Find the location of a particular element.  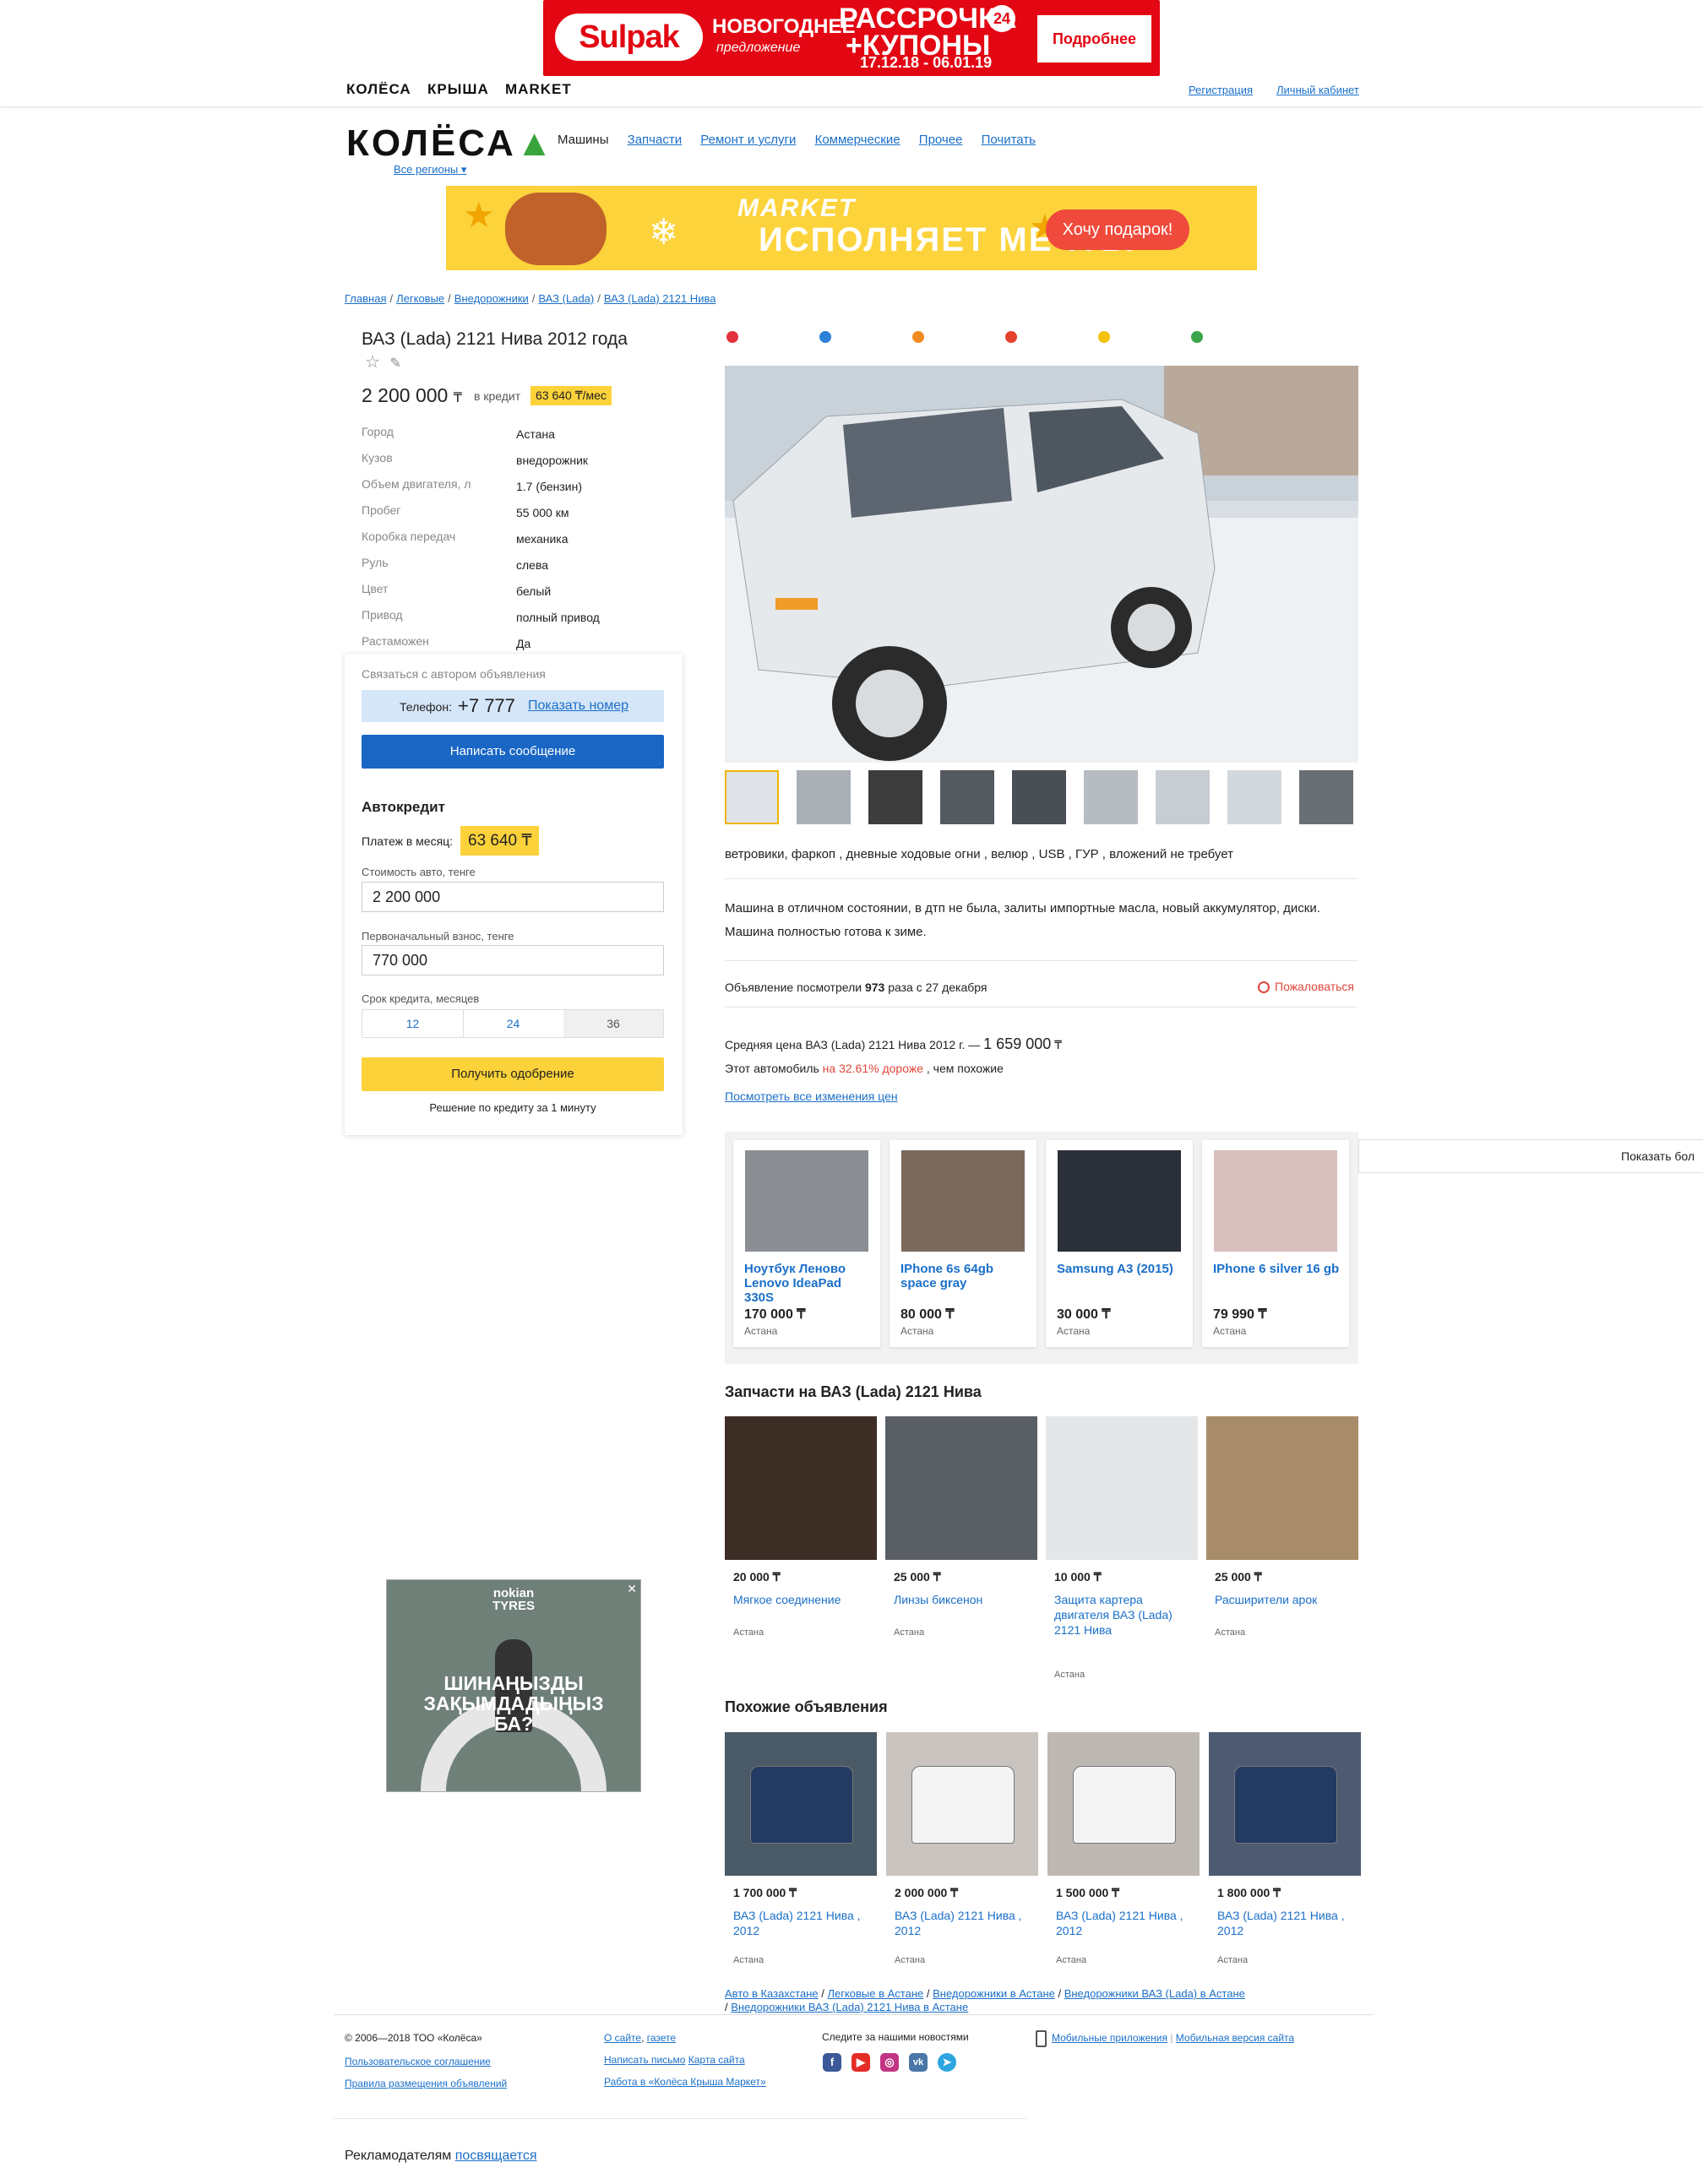

write-message-button: Написать сообщение is located at coordinates (513, 752).